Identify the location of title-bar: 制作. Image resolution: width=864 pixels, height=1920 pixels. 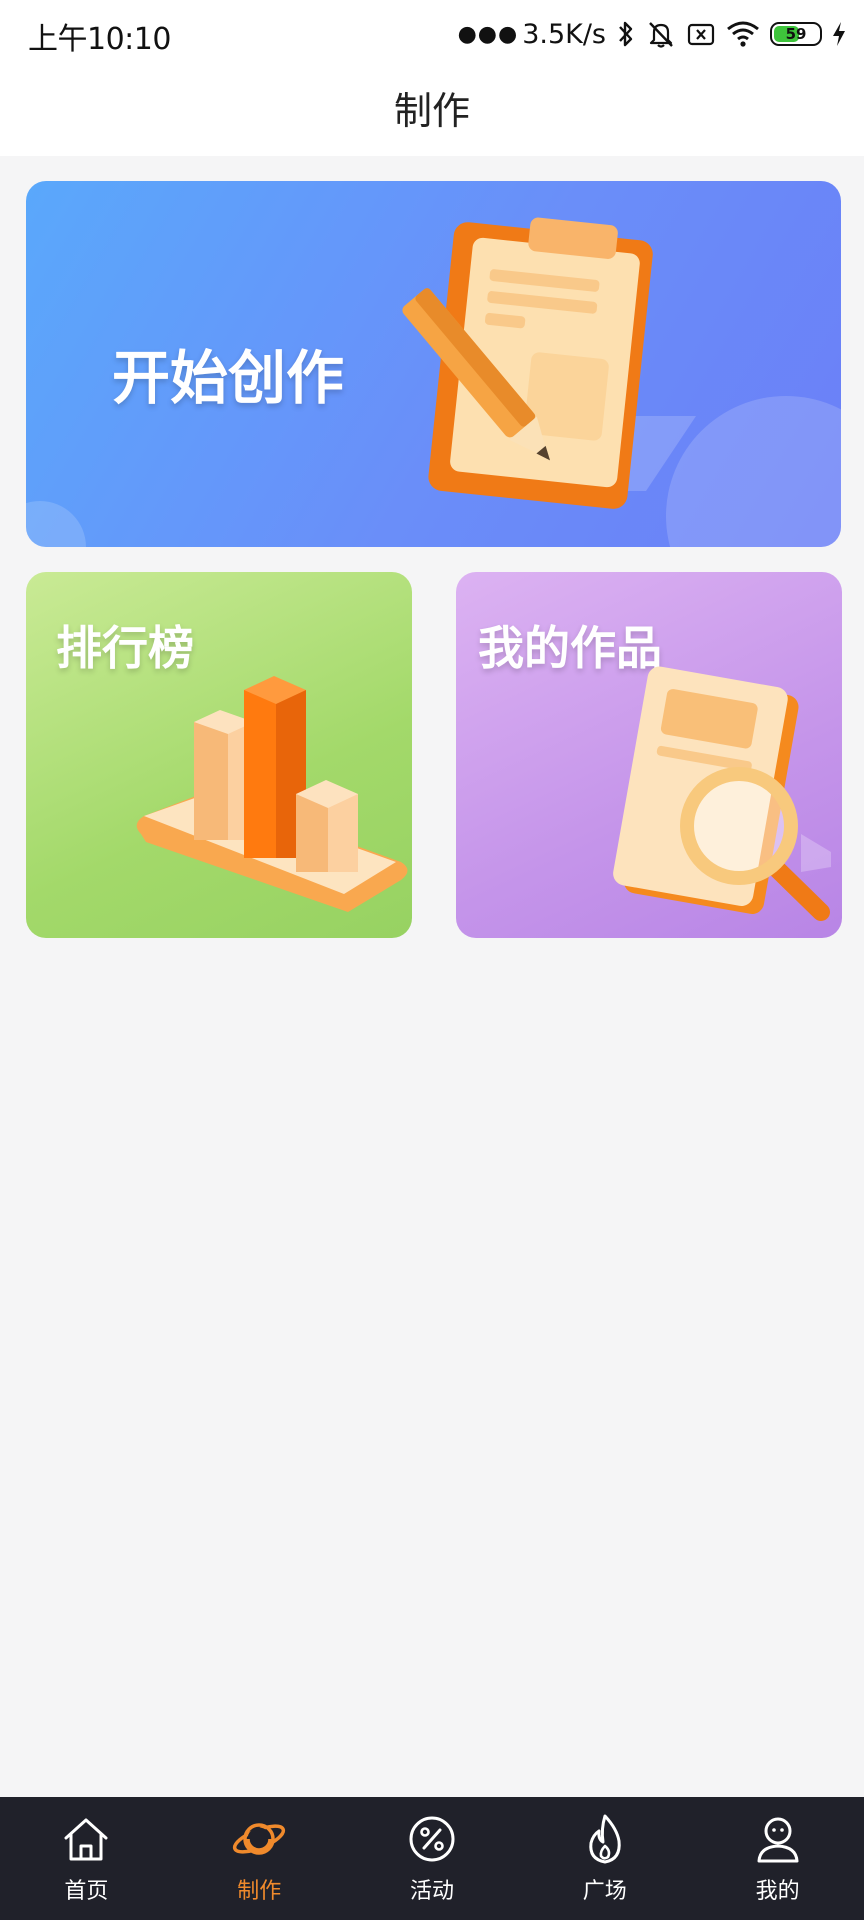
(432, 113).